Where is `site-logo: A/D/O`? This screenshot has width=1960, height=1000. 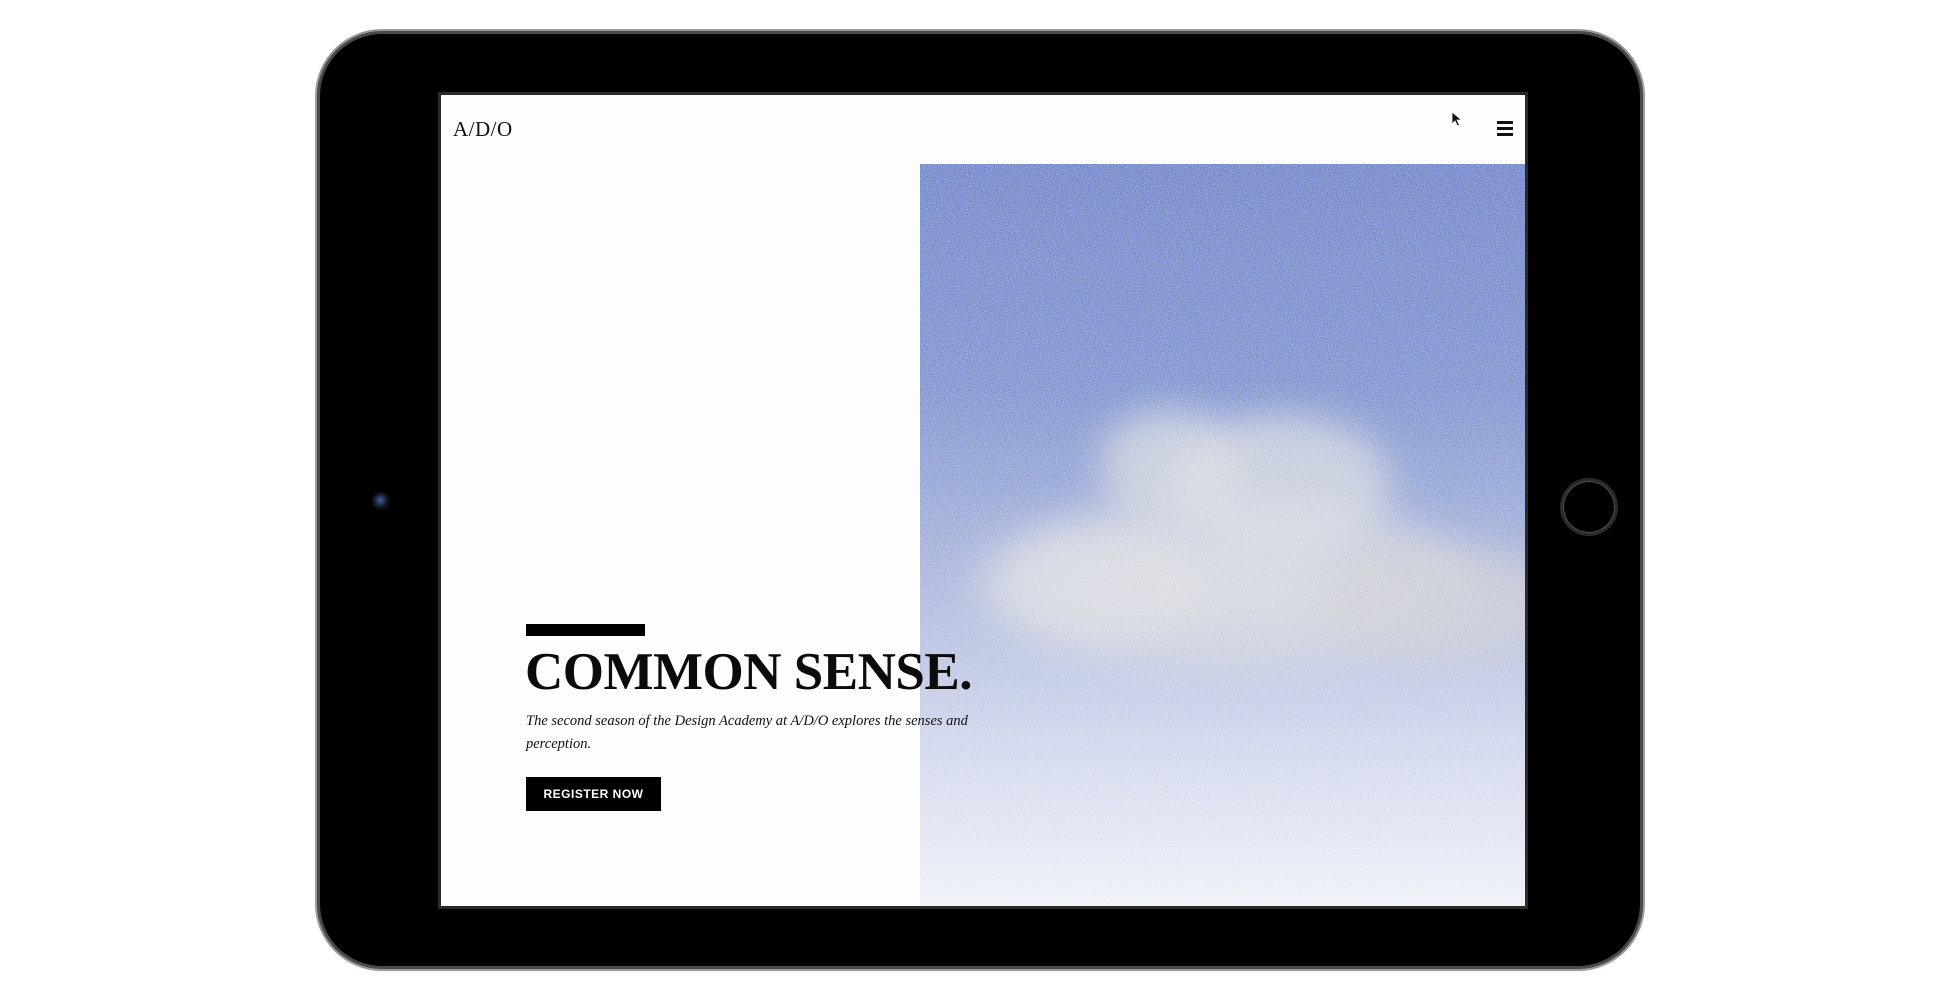 site-logo: A/D/O is located at coordinates (483, 129).